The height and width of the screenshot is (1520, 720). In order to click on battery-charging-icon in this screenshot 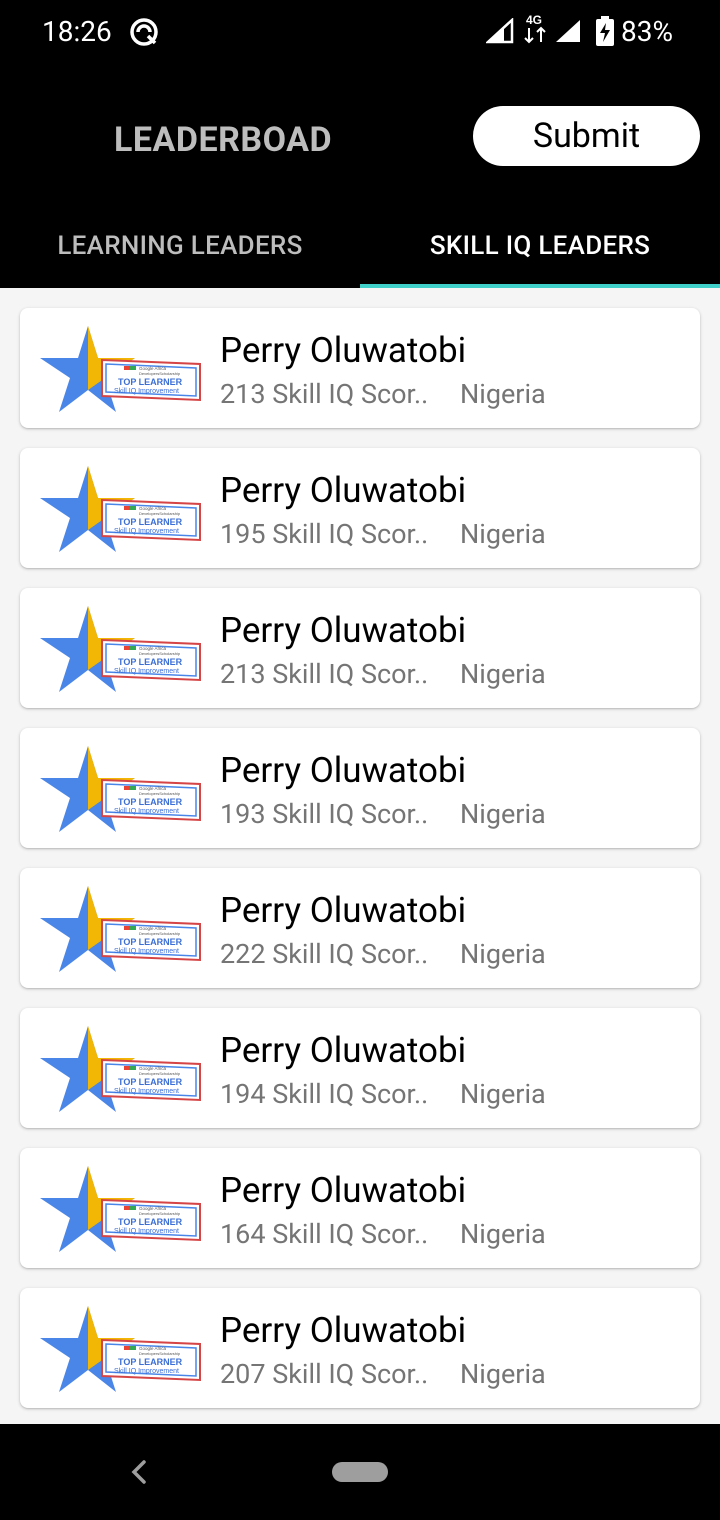, I will do `click(605, 31)`.